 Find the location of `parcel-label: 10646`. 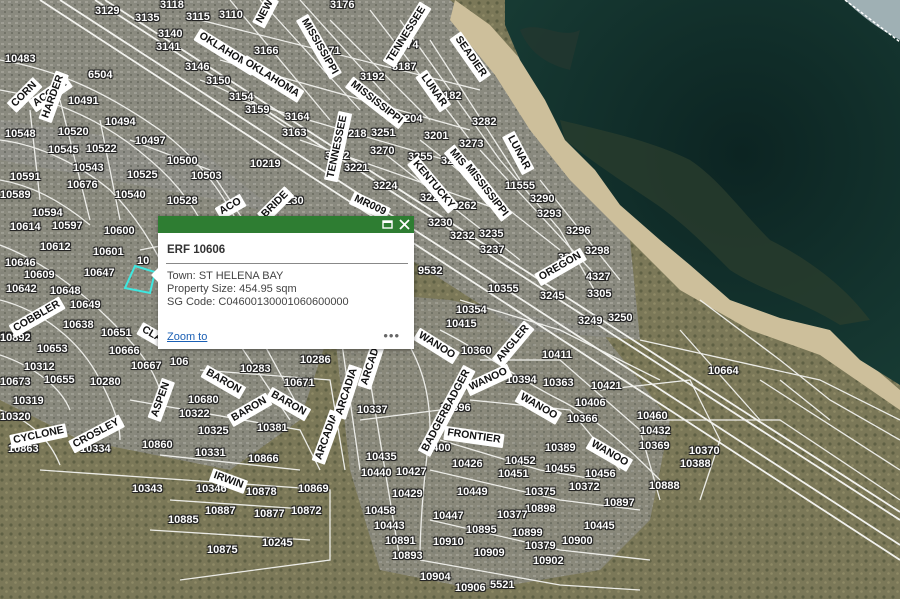

parcel-label: 10646 is located at coordinates (20, 263).